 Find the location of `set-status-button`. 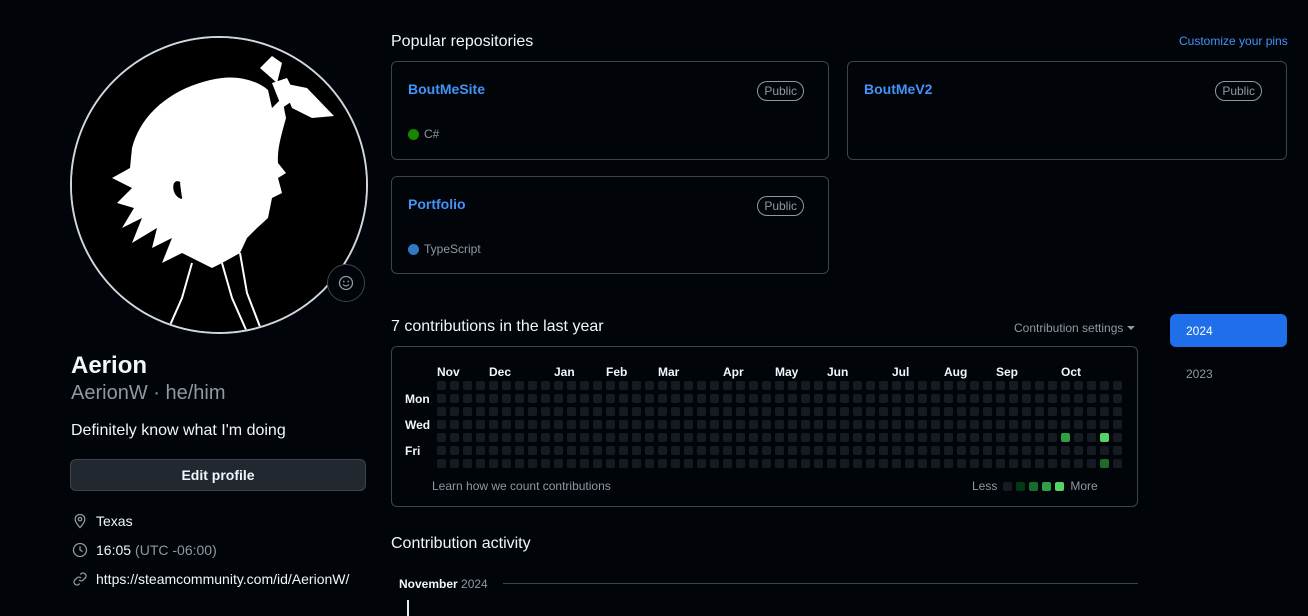

set-status-button is located at coordinates (346, 283).